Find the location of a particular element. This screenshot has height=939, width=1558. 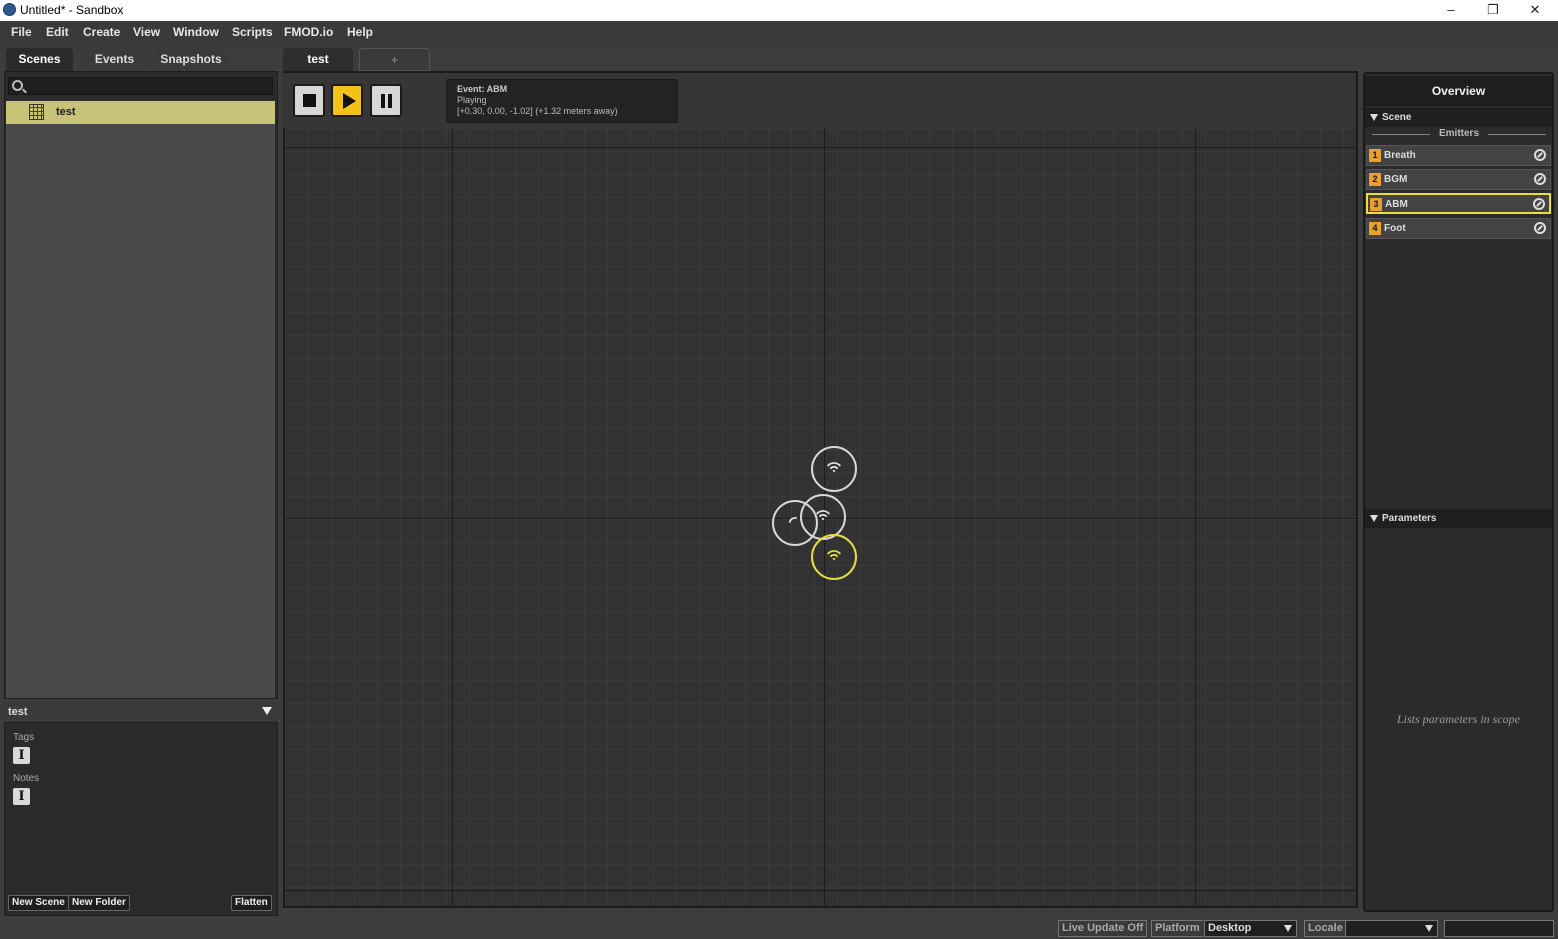

menu-view: View is located at coordinates (146, 32).